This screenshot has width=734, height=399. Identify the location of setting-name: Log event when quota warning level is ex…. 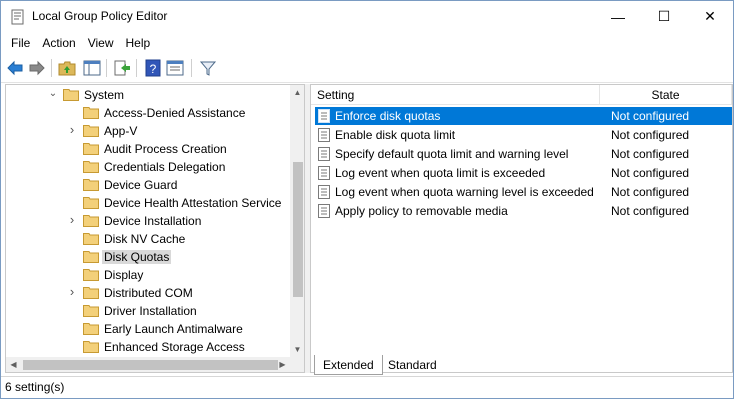
(464, 192).